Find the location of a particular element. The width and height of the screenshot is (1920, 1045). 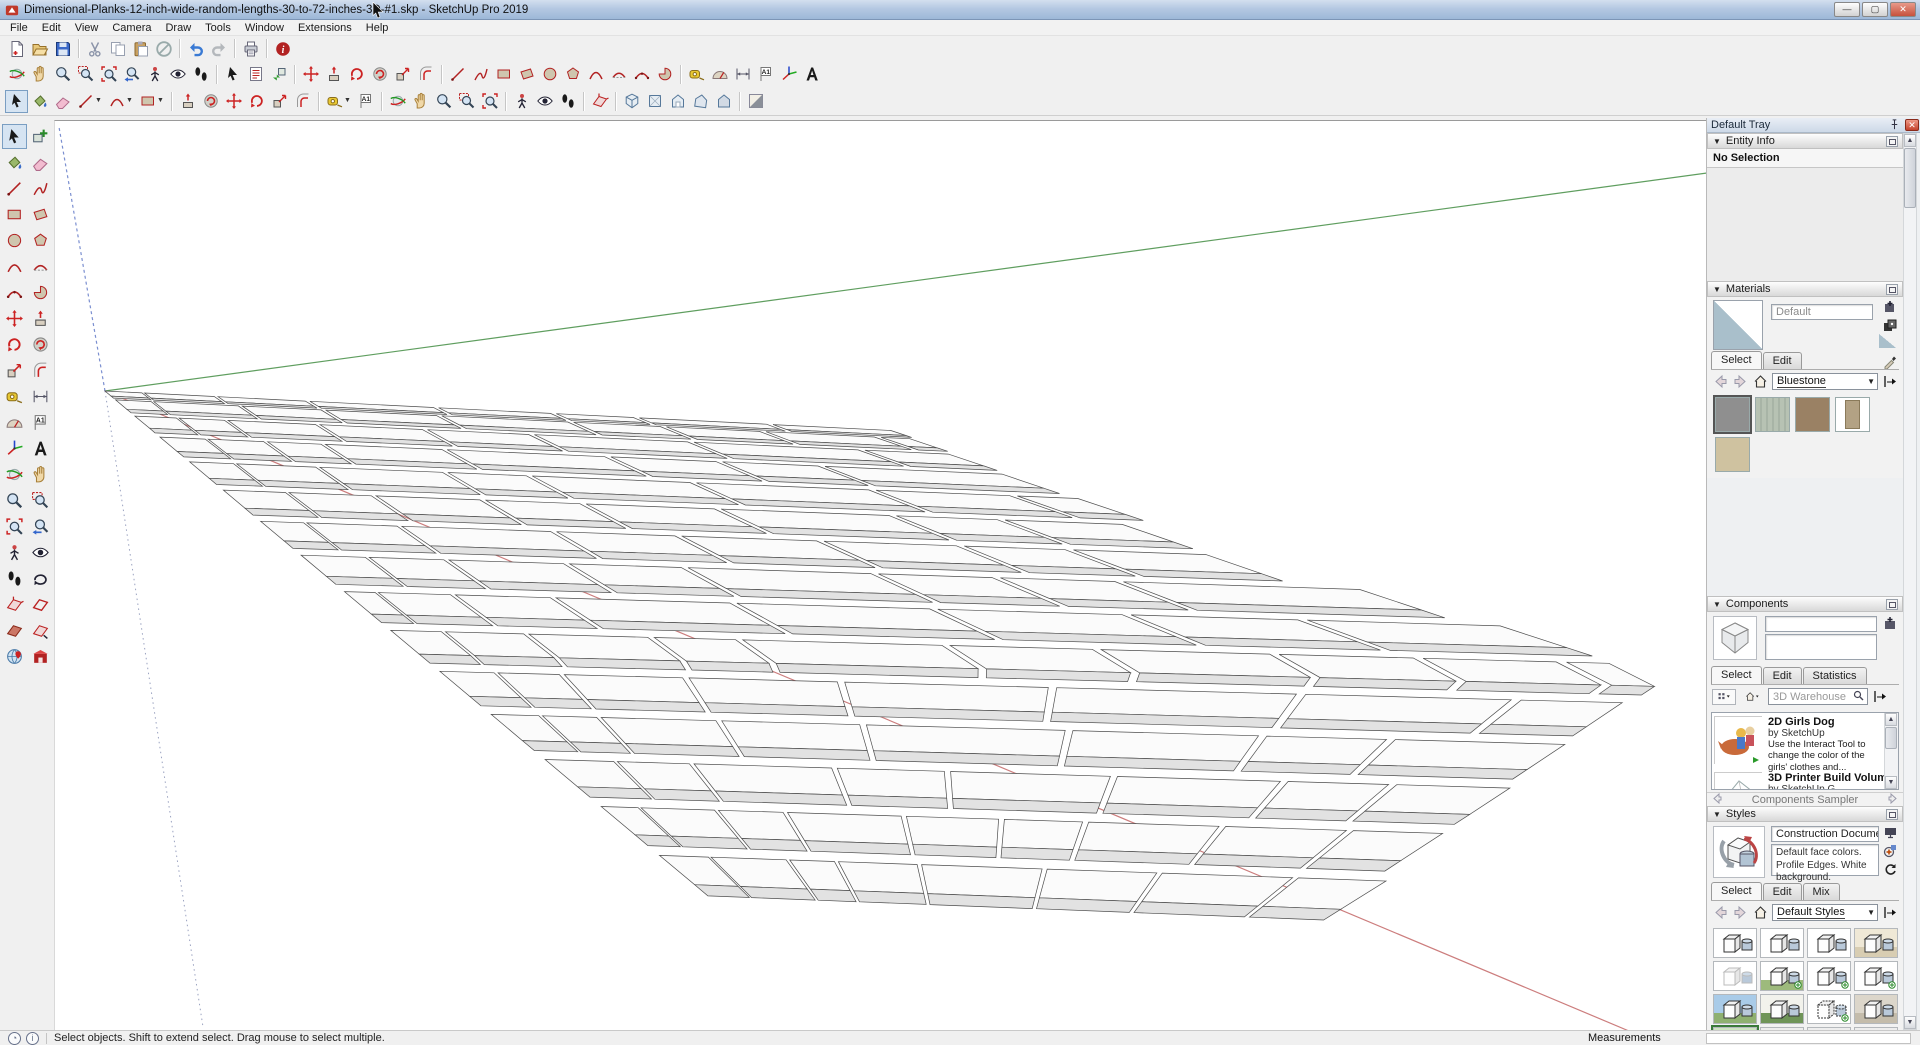

arc-tool-button is located at coordinates (14, 266).